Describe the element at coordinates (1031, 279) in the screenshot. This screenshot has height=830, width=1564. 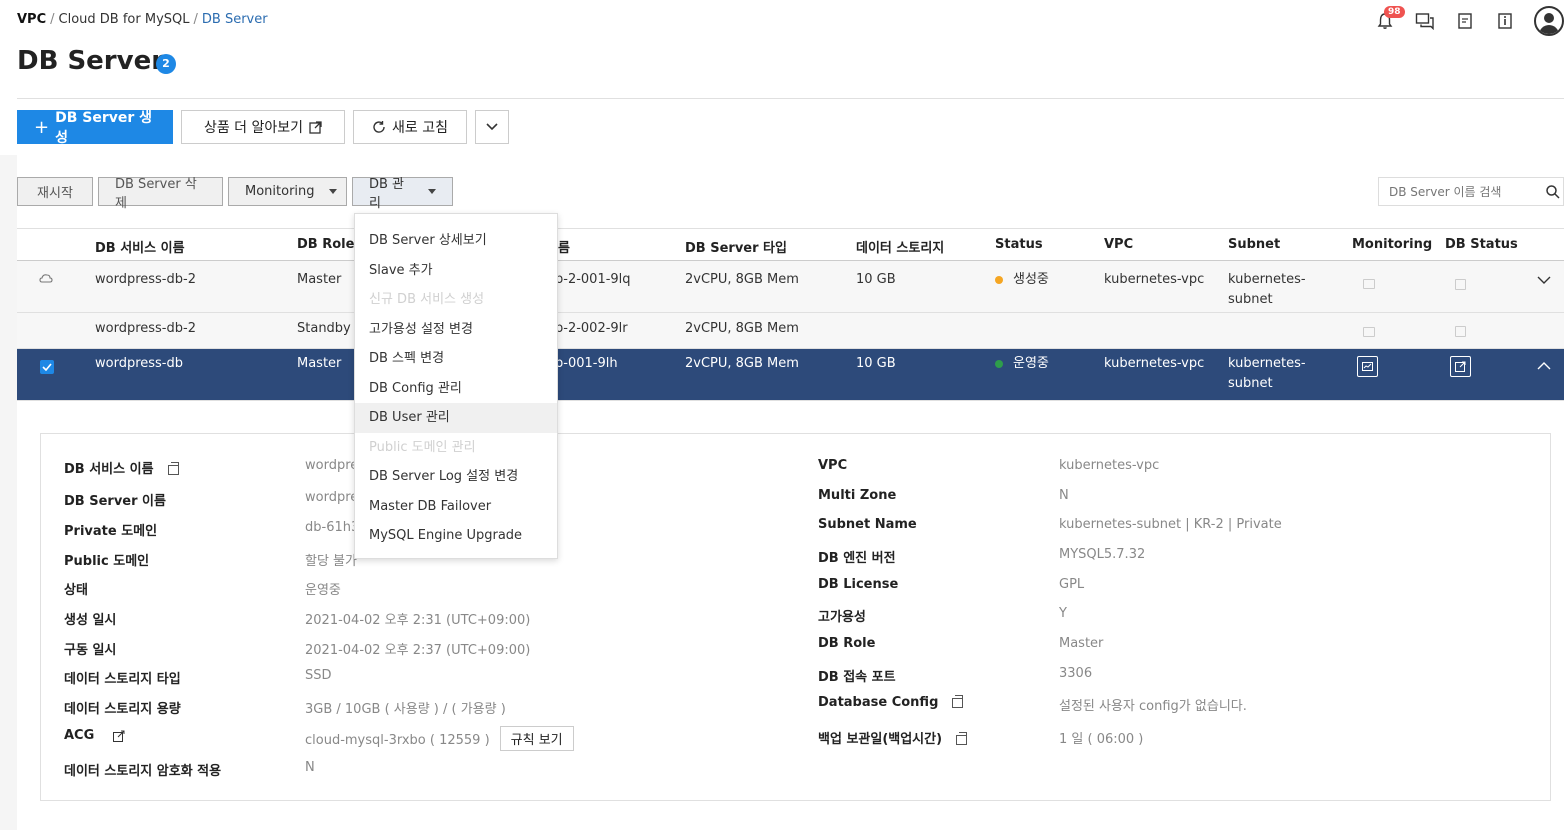
I see `status-text: 생성중` at that location.